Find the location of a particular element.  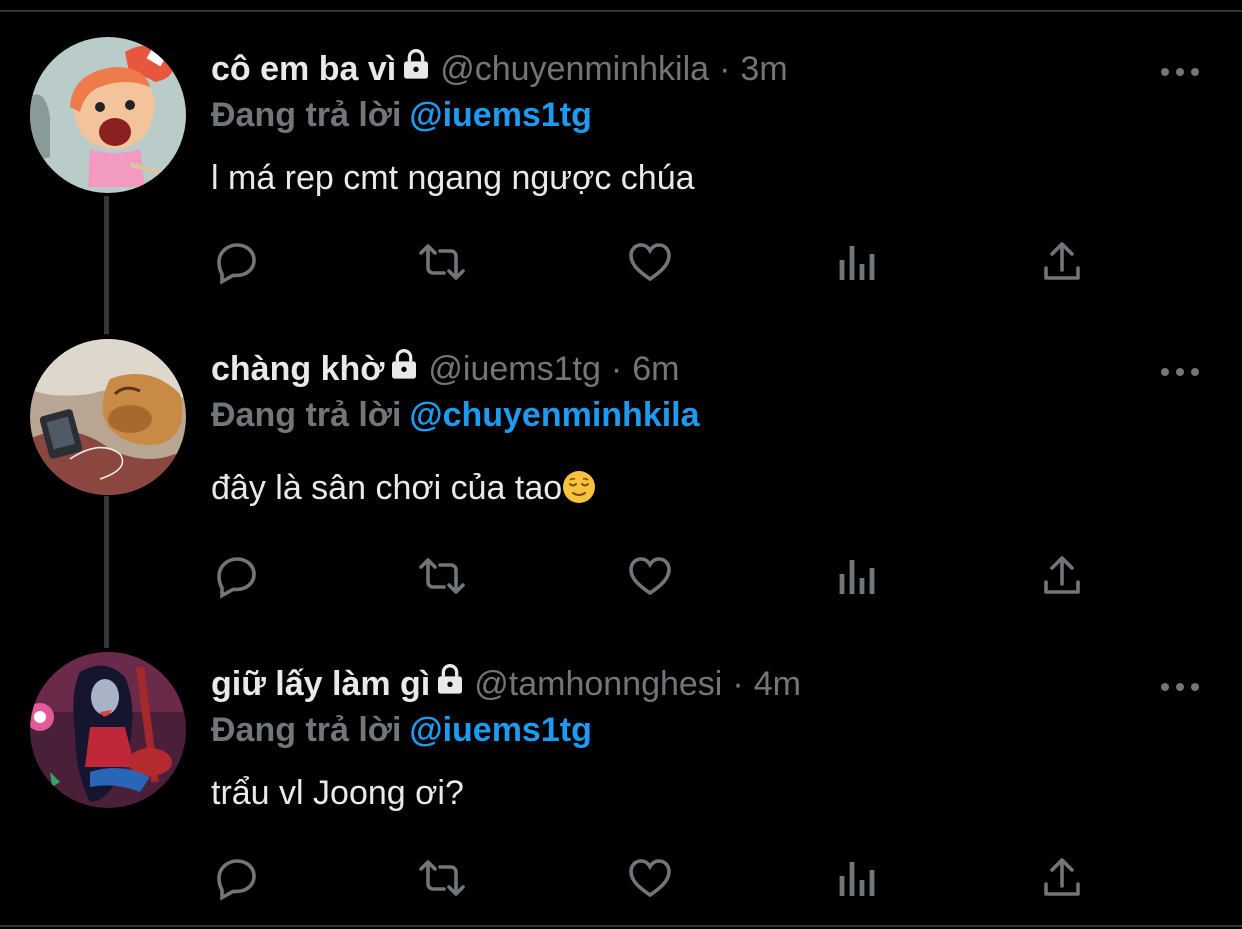

tweet-timestamp: 6m is located at coordinates (655, 369).